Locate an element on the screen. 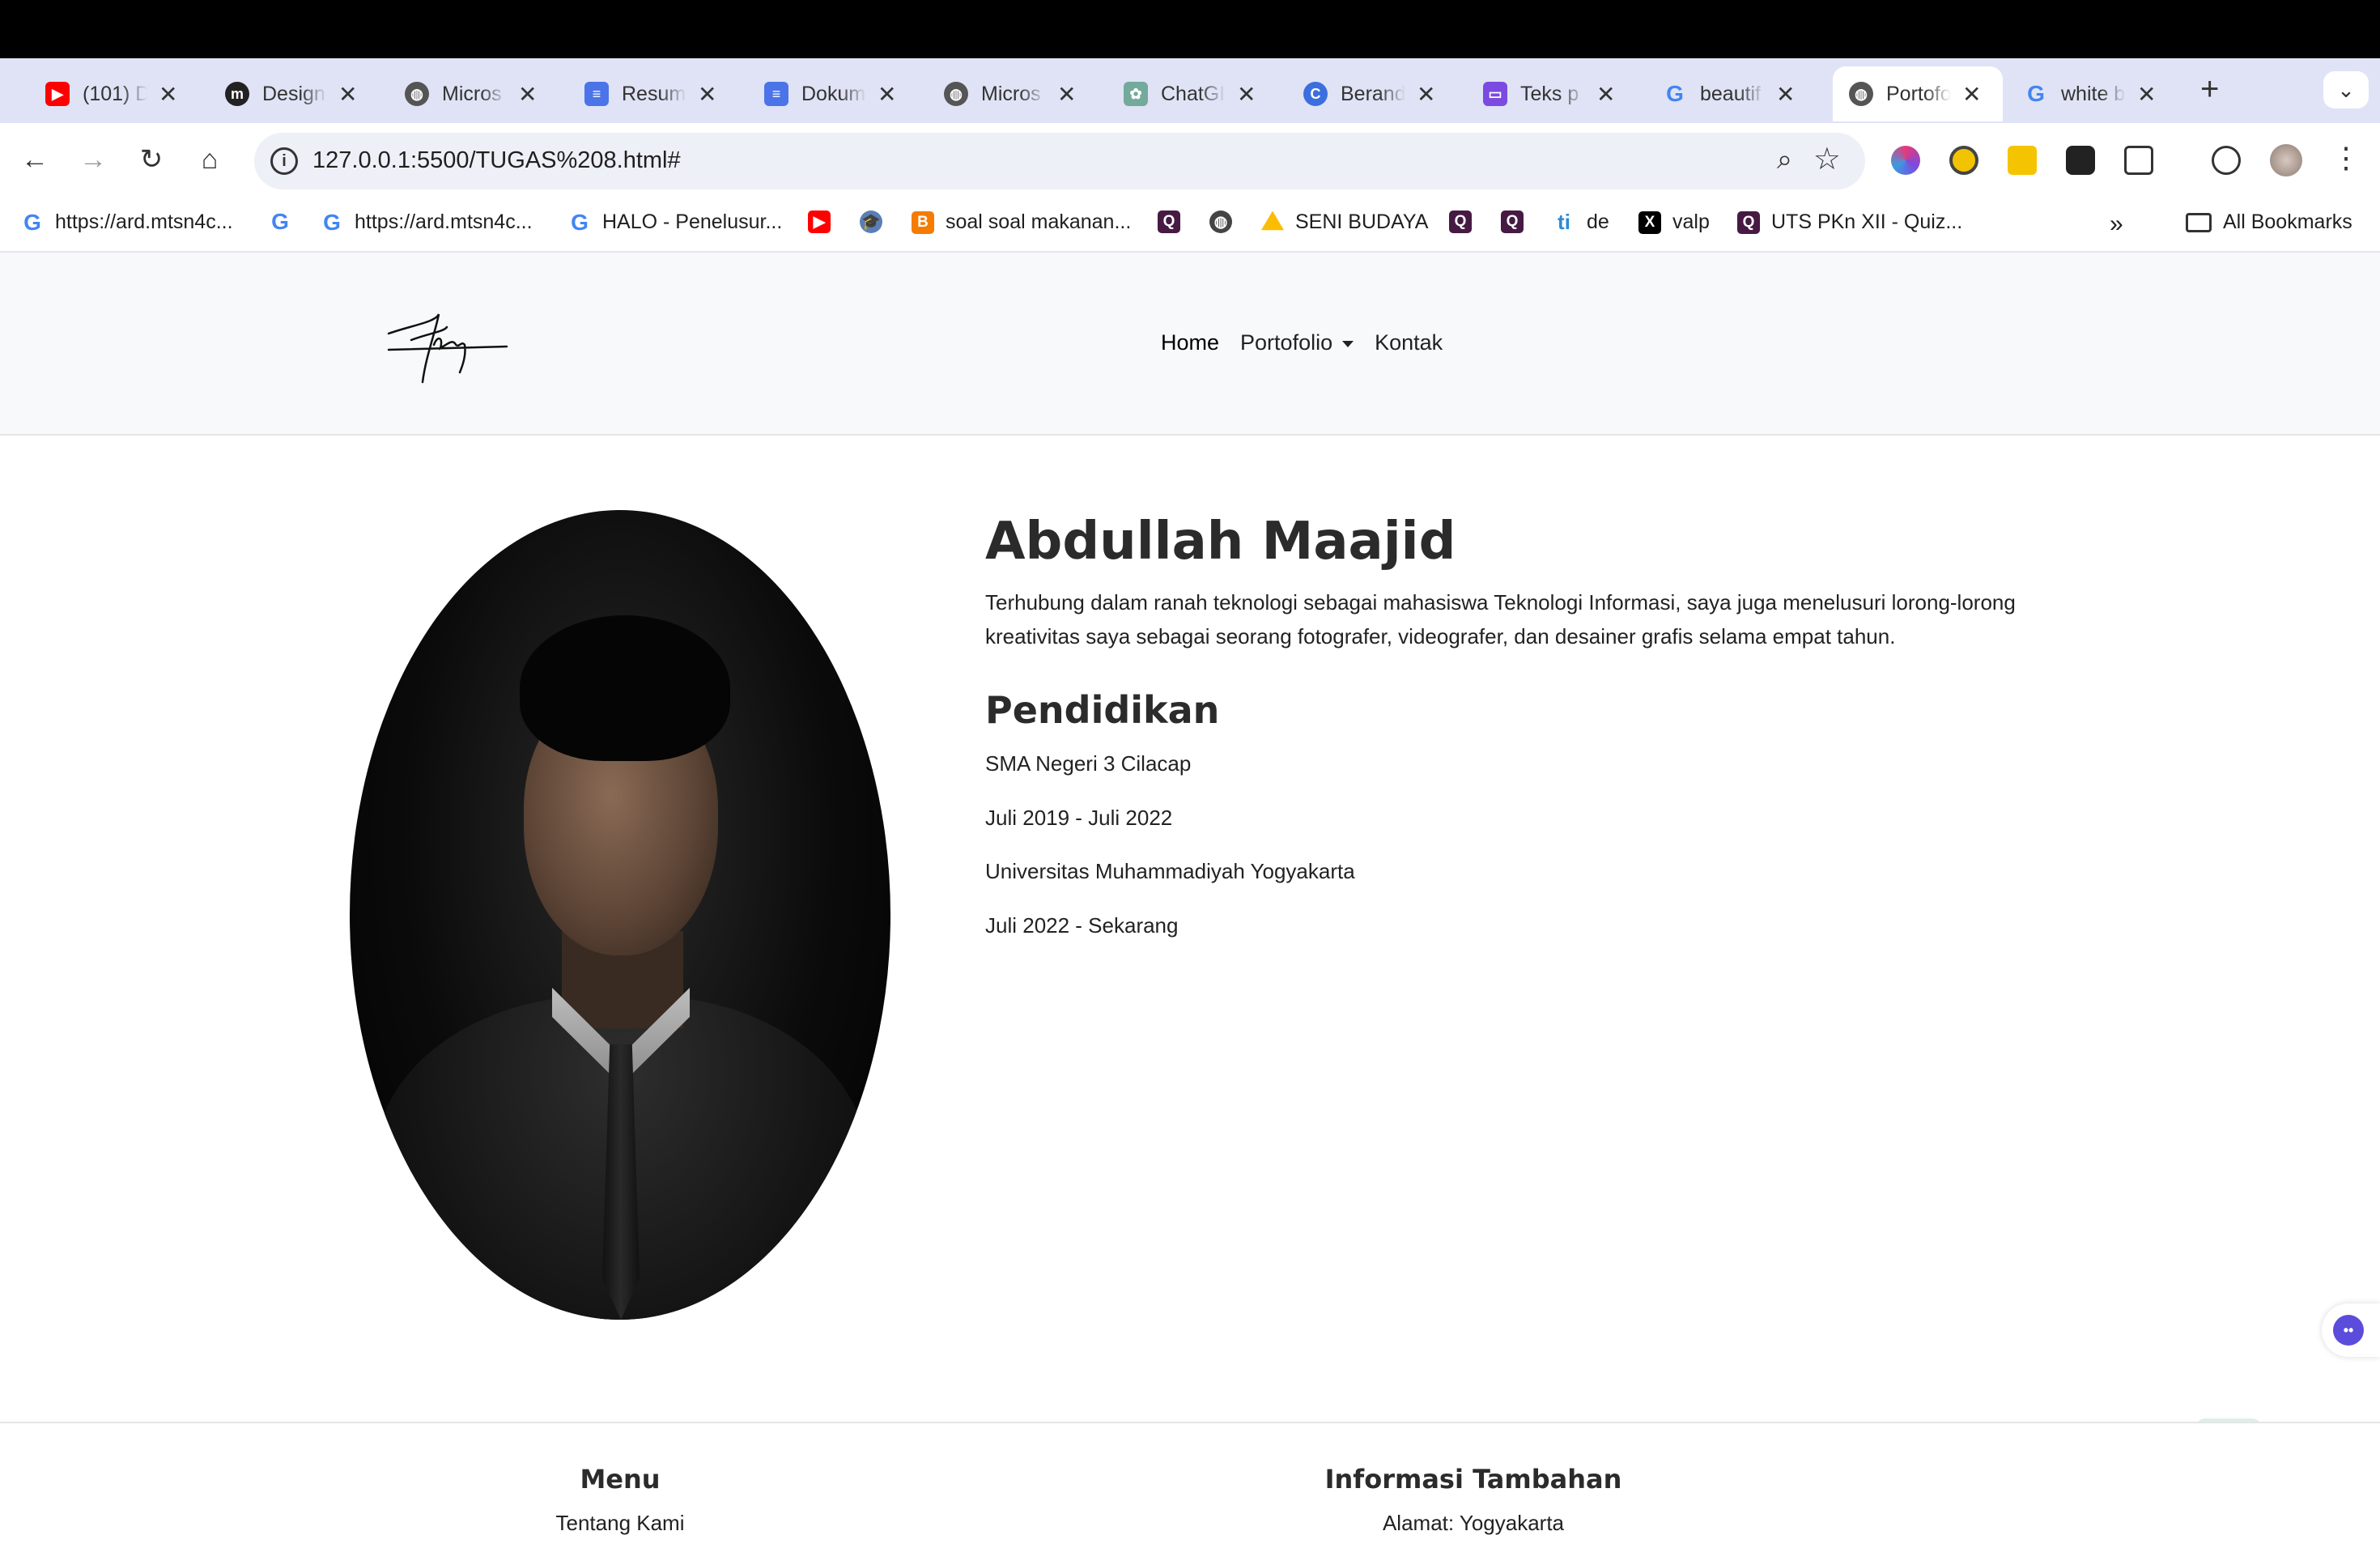  performance-icon is located at coordinates (2226, 160).